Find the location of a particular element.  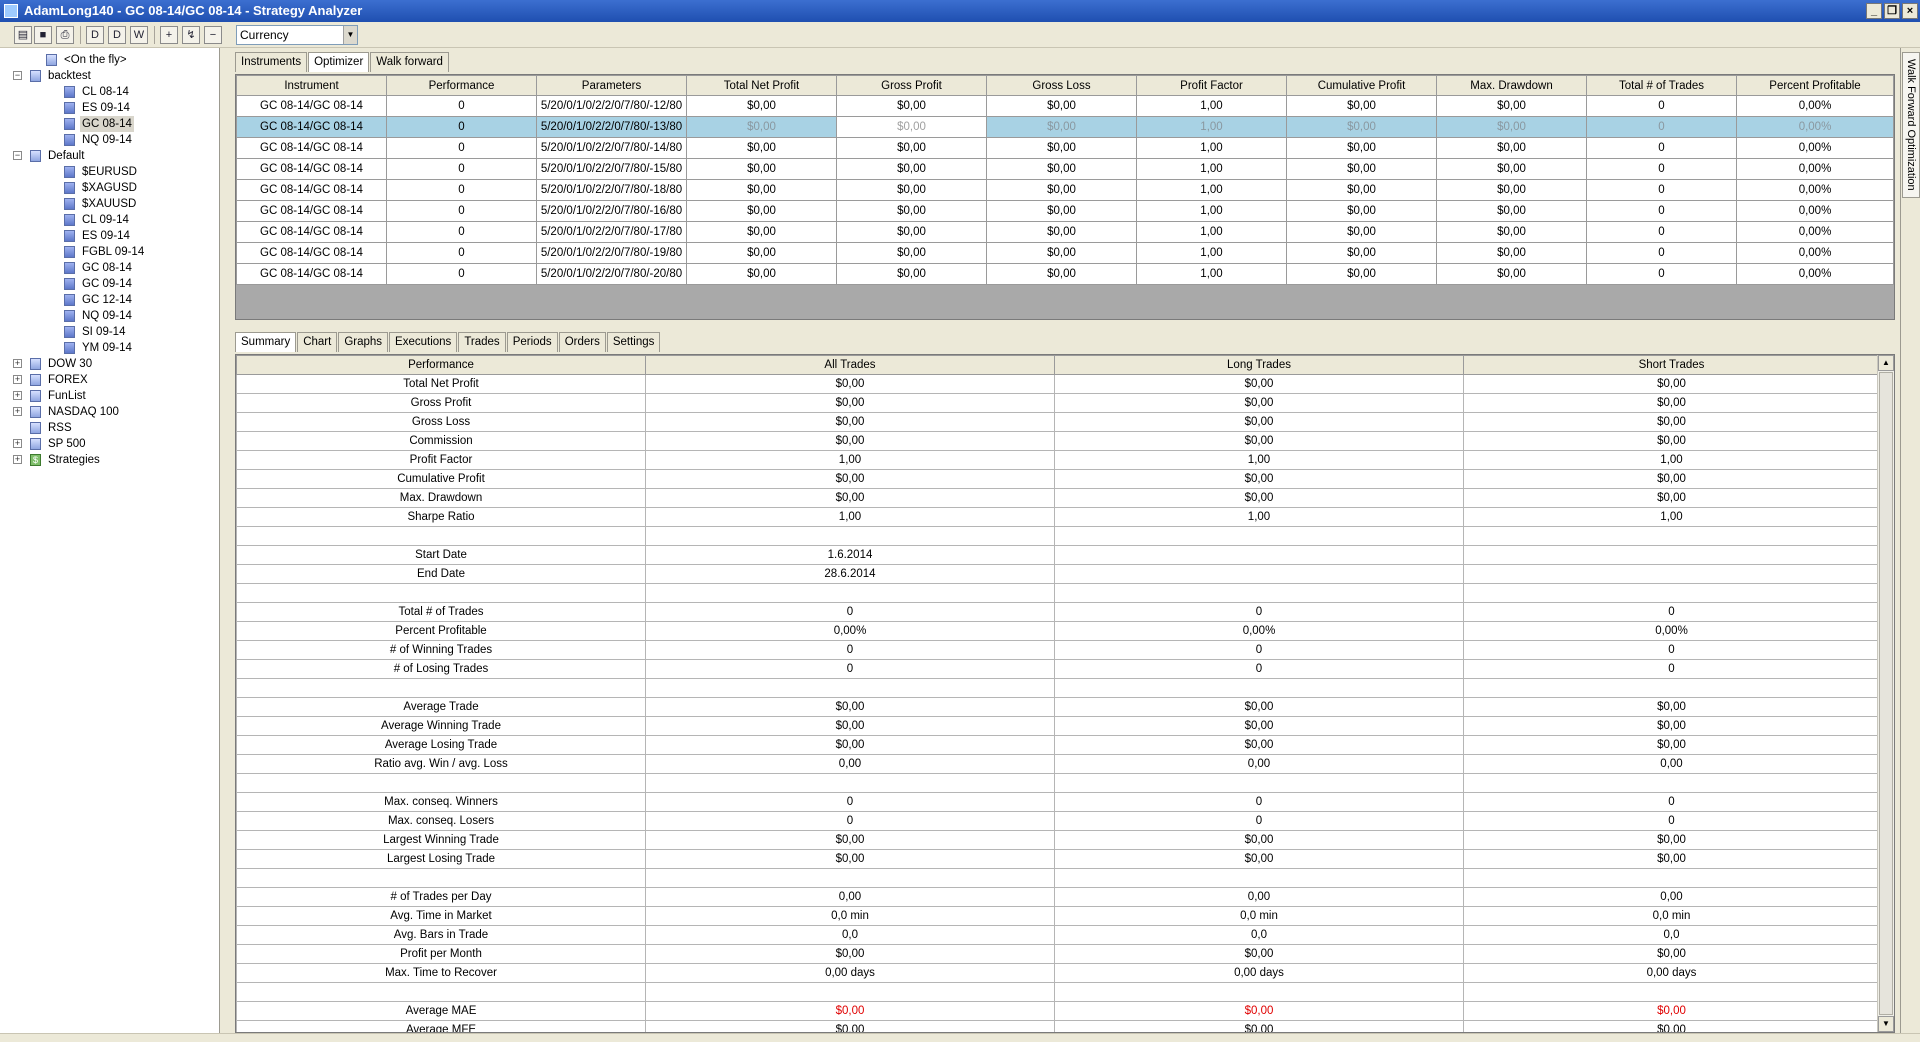

column-header-gross-loss: Gross Loss is located at coordinates (1061, 85).